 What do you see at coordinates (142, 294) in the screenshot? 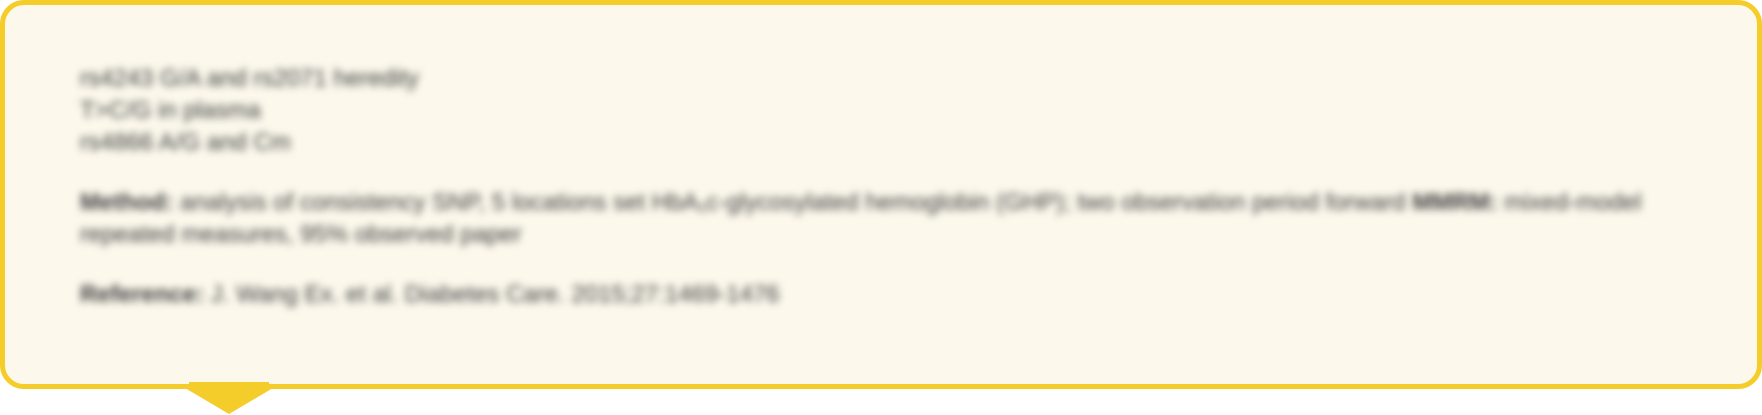
I see `reference-label: Reference:` at bounding box center [142, 294].